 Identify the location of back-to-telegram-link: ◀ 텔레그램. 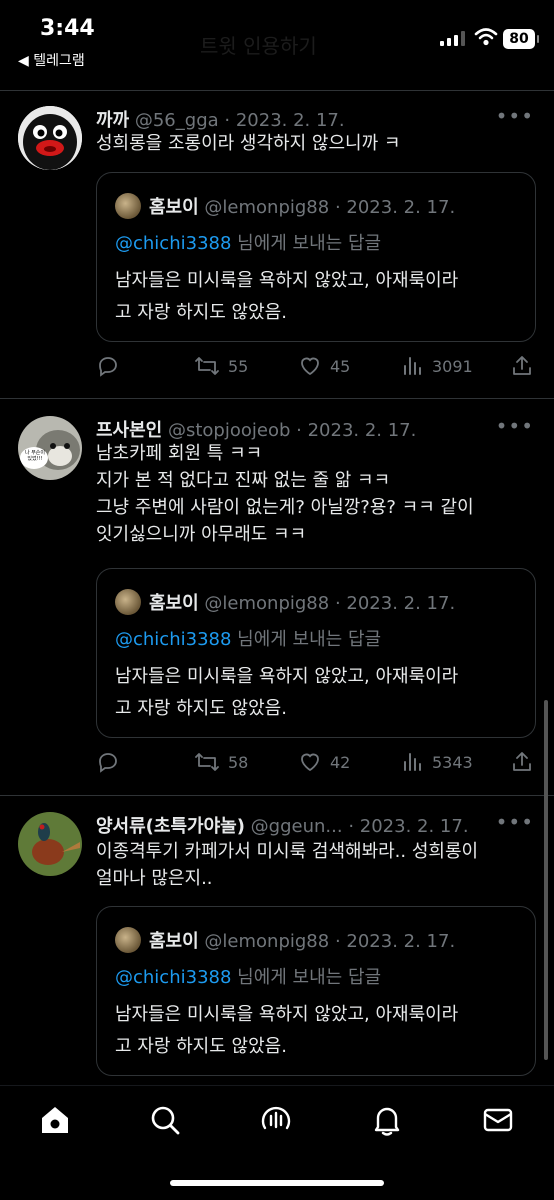
(51, 60).